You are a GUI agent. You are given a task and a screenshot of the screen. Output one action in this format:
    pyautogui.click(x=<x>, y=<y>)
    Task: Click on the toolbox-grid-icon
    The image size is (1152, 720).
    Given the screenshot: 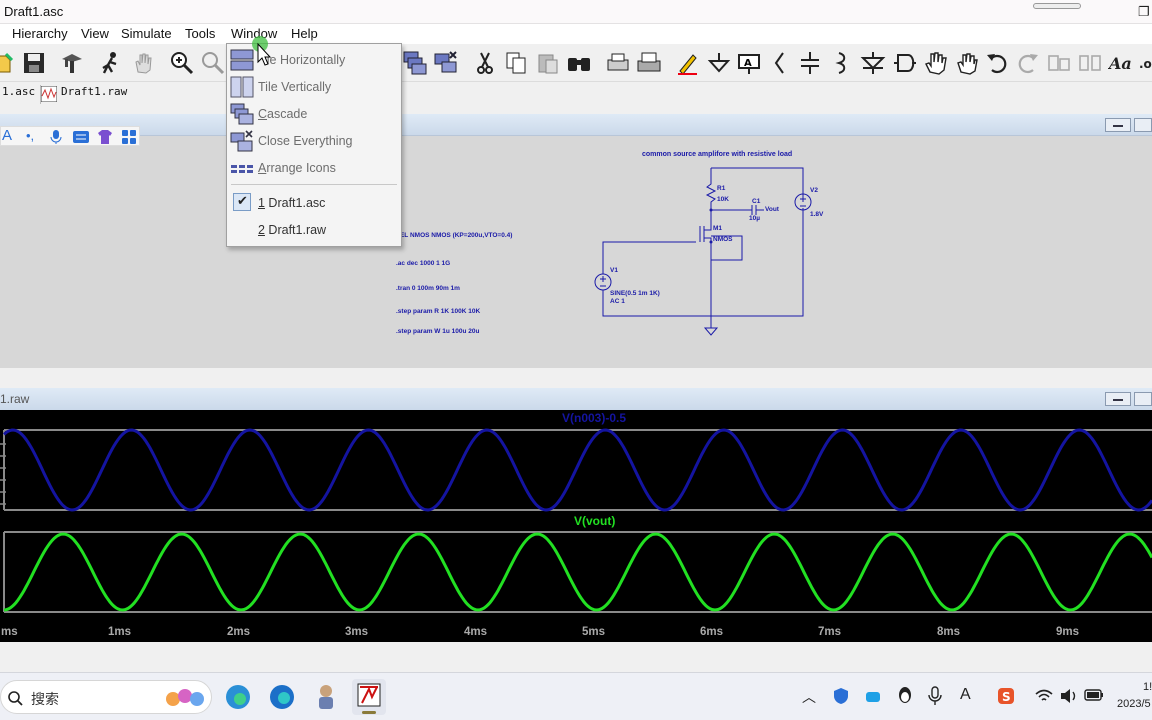 What is the action you would take?
    pyautogui.click(x=129, y=137)
    